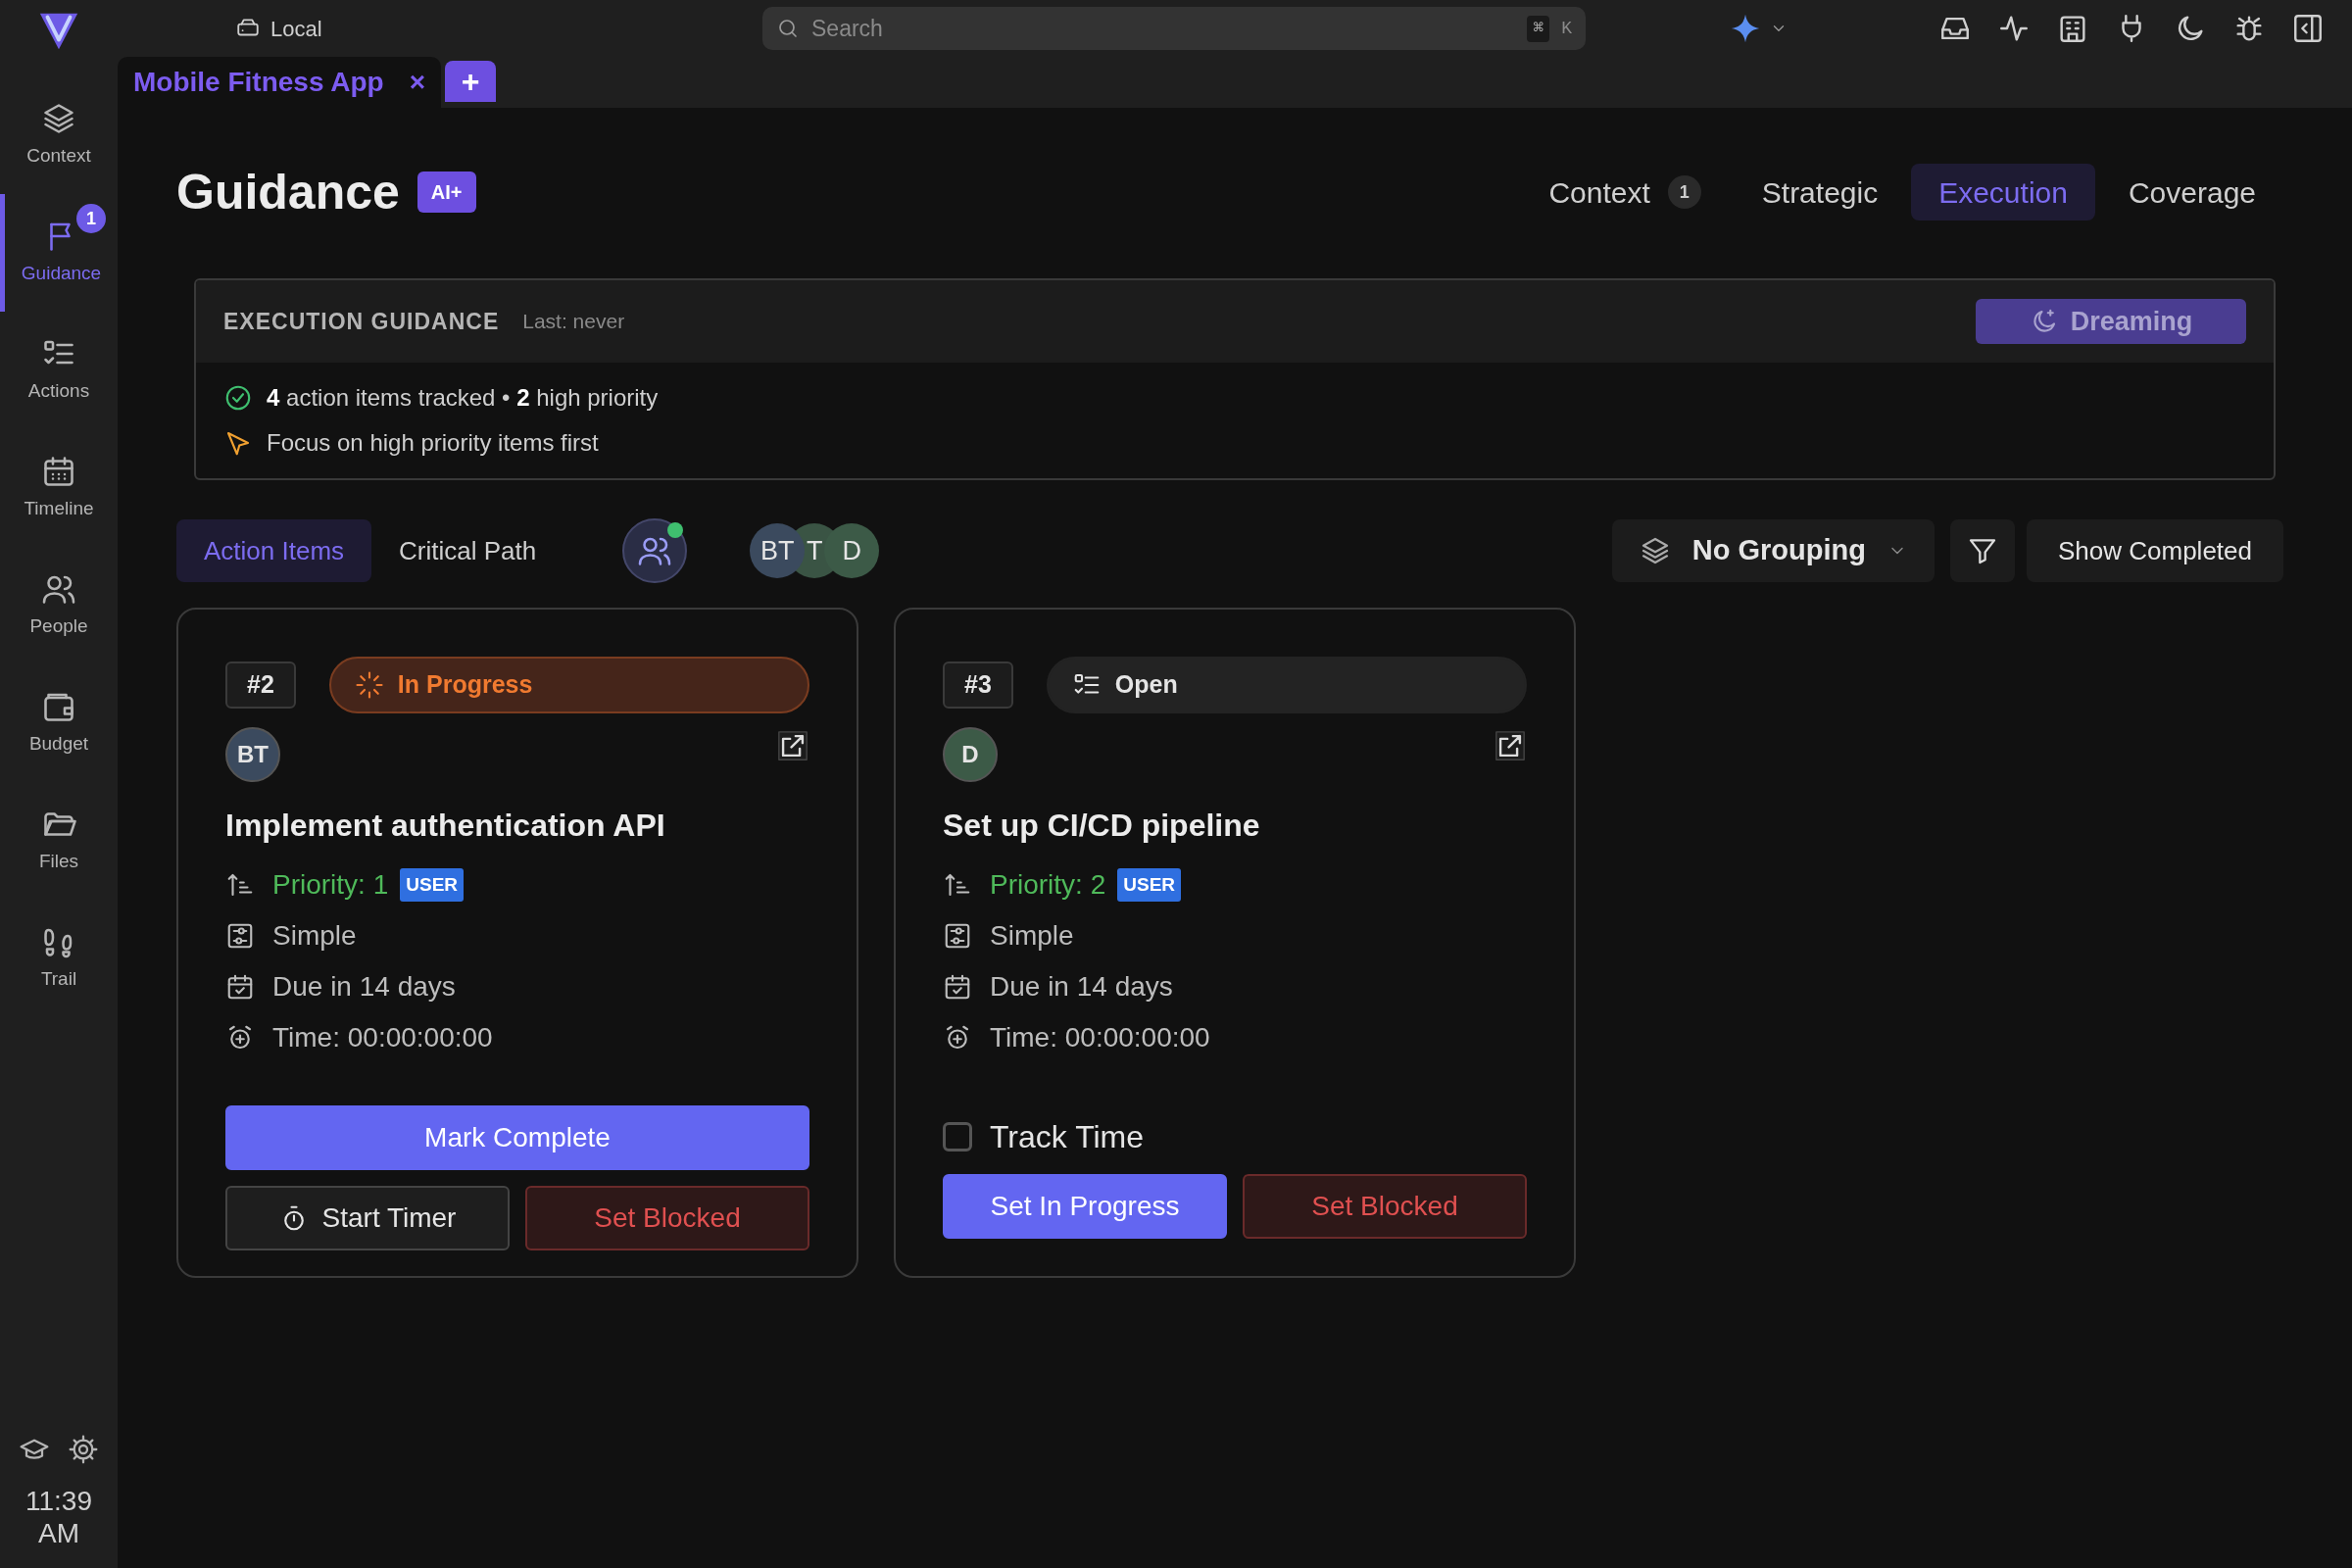 This screenshot has height=1568, width=2352. What do you see at coordinates (59, 370) in the screenshot?
I see `sidebar-item: Actions` at bounding box center [59, 370].